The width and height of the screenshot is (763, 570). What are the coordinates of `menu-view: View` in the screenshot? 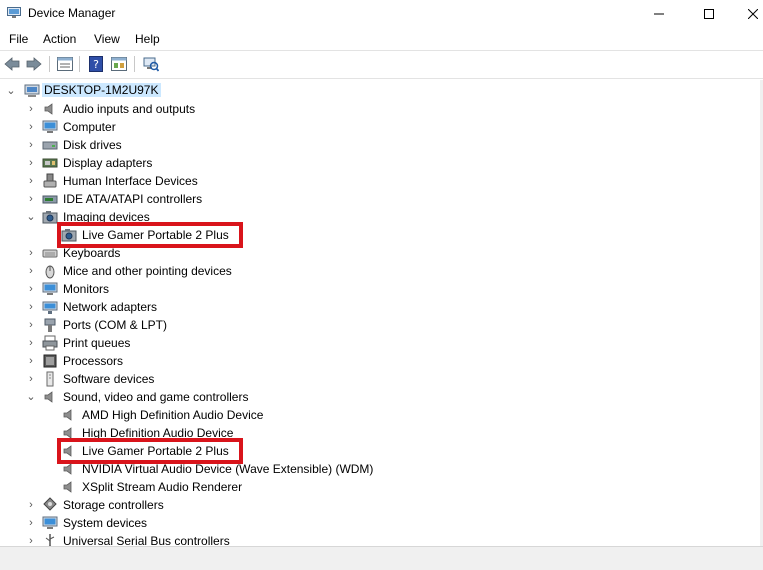 It's located at (107, 39).